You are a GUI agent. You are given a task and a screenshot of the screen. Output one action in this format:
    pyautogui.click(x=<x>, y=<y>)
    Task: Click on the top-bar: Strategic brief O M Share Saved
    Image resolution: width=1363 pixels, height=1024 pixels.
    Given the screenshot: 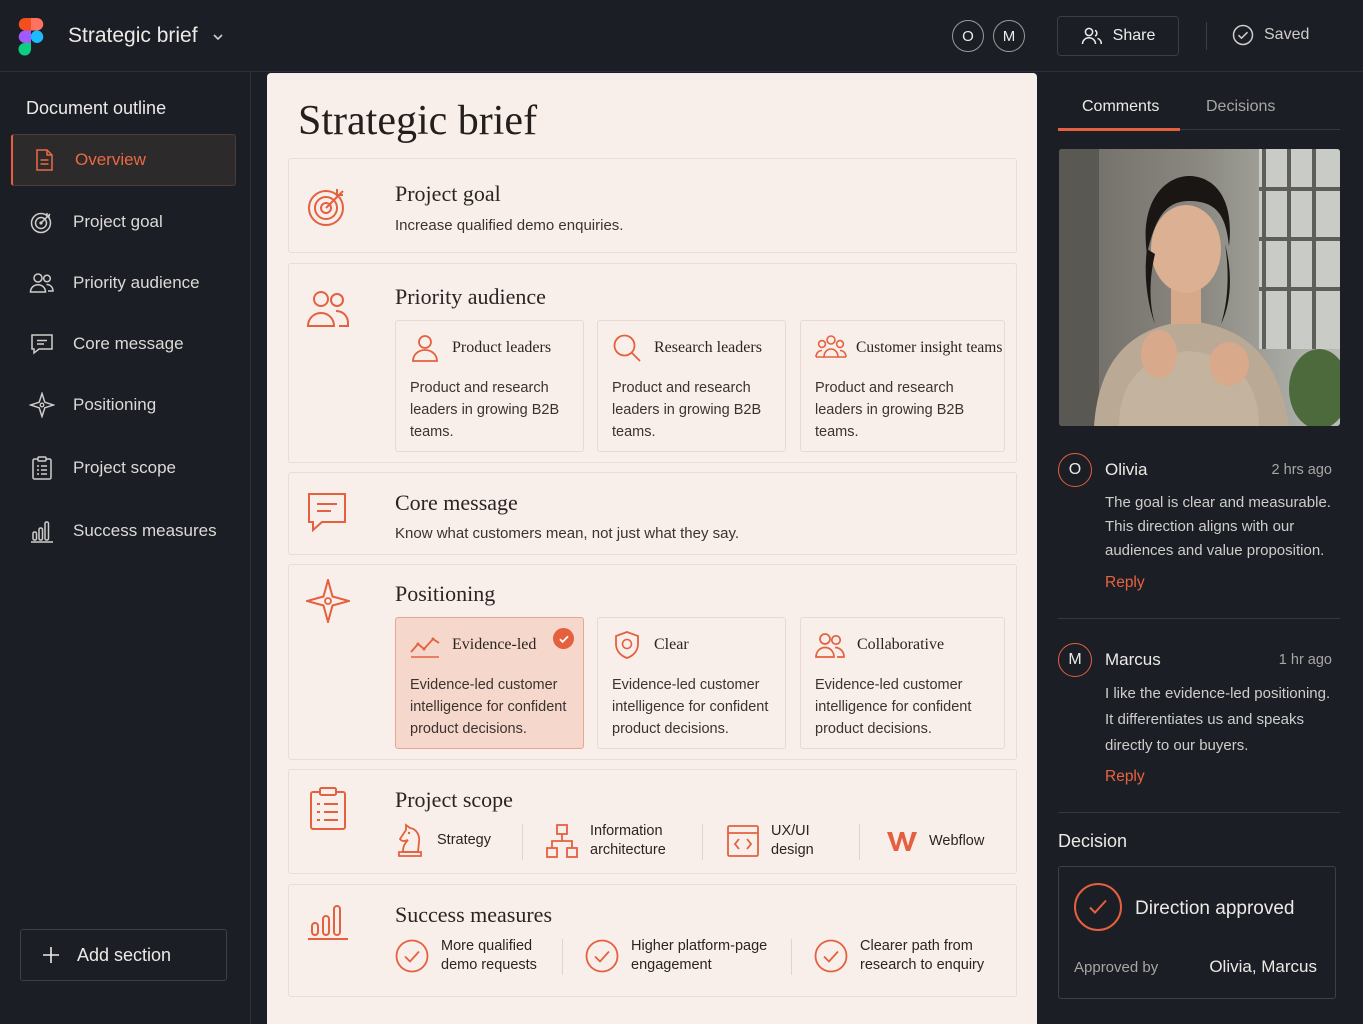 What is the action you would take?
    pyautogui.click(x=681, y=36)
    